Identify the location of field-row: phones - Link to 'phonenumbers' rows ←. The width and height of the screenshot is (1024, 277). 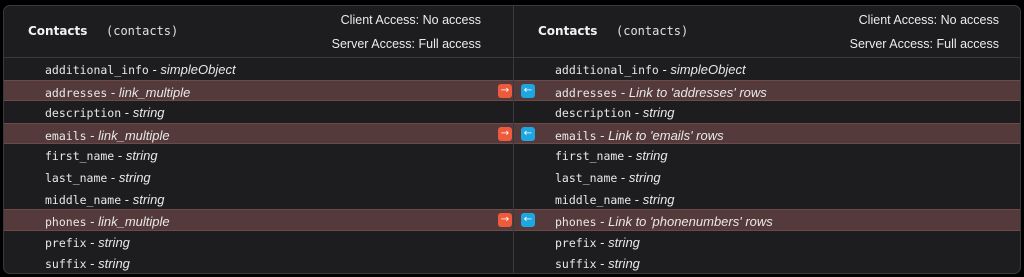
(767, 220).